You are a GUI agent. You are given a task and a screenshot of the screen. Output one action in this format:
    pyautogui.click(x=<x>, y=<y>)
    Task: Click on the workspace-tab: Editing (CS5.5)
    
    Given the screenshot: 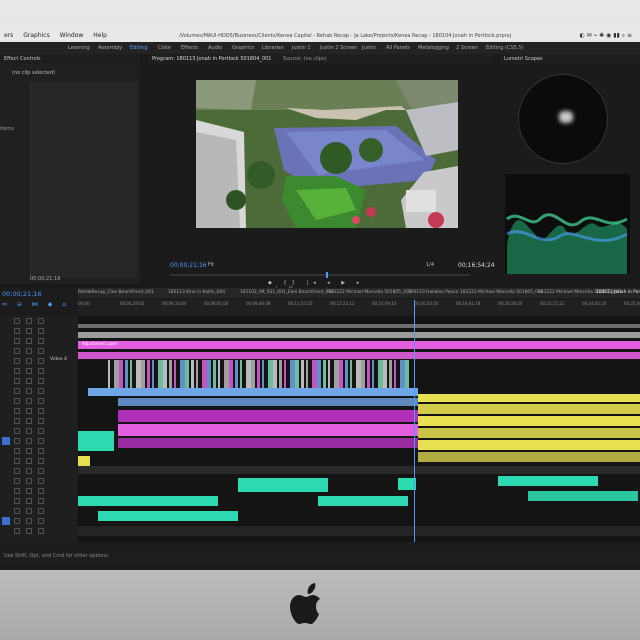 What is the action you would take?
    pyautogui.click(x=505, y=48)
    